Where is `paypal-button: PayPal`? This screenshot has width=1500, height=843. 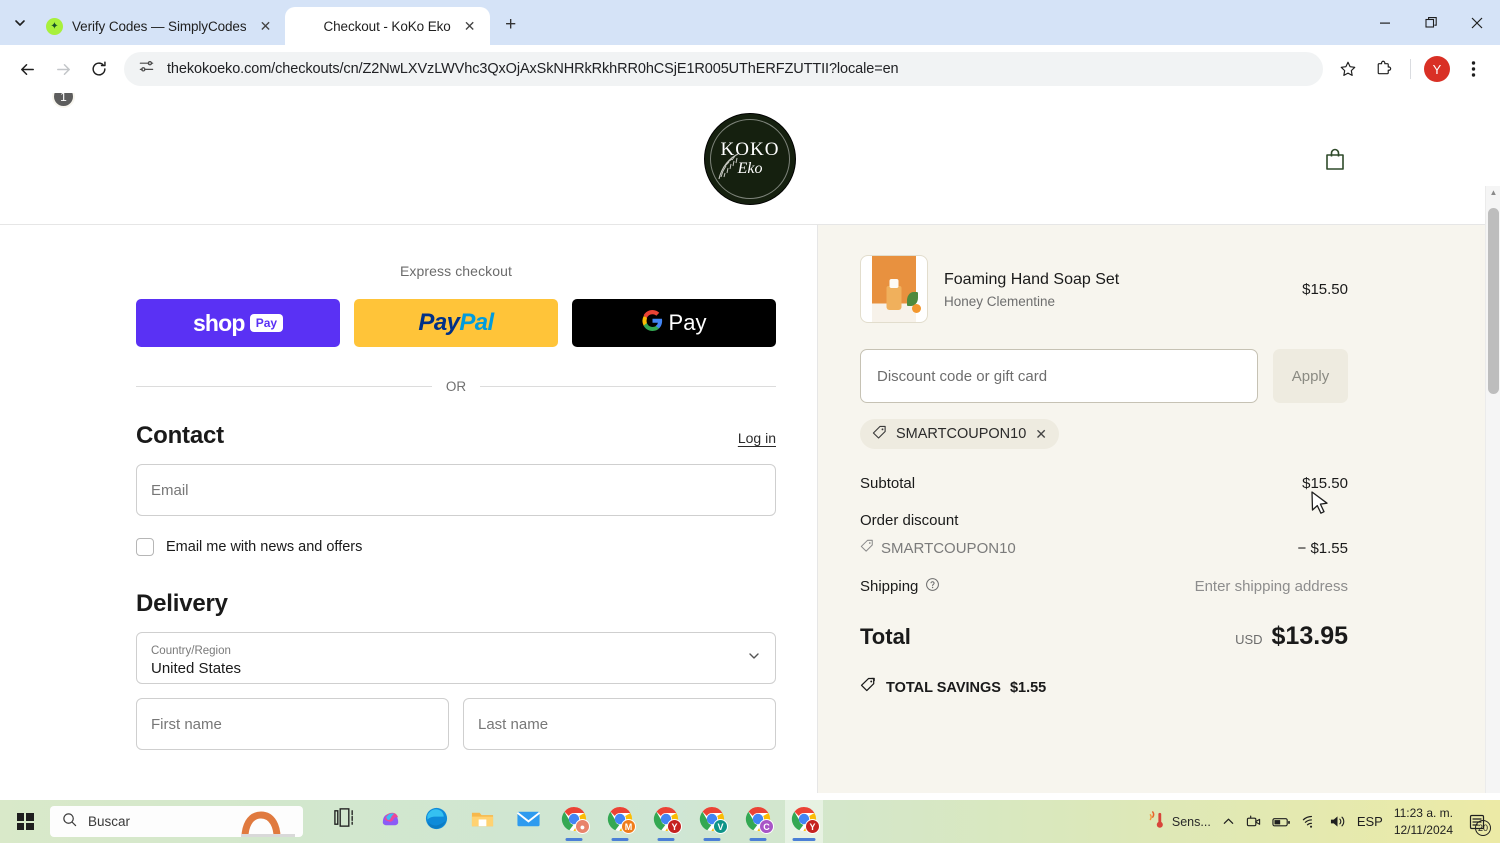
paypal-button: PayPal is located at coordinates (456, 323).